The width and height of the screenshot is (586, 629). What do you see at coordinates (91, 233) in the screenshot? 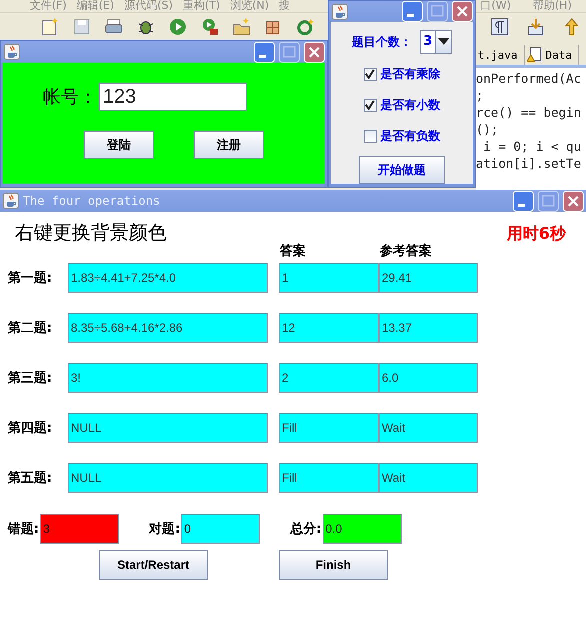
I see `hint-text: 右键更换背景颜色` at bounding box center [91, 233].